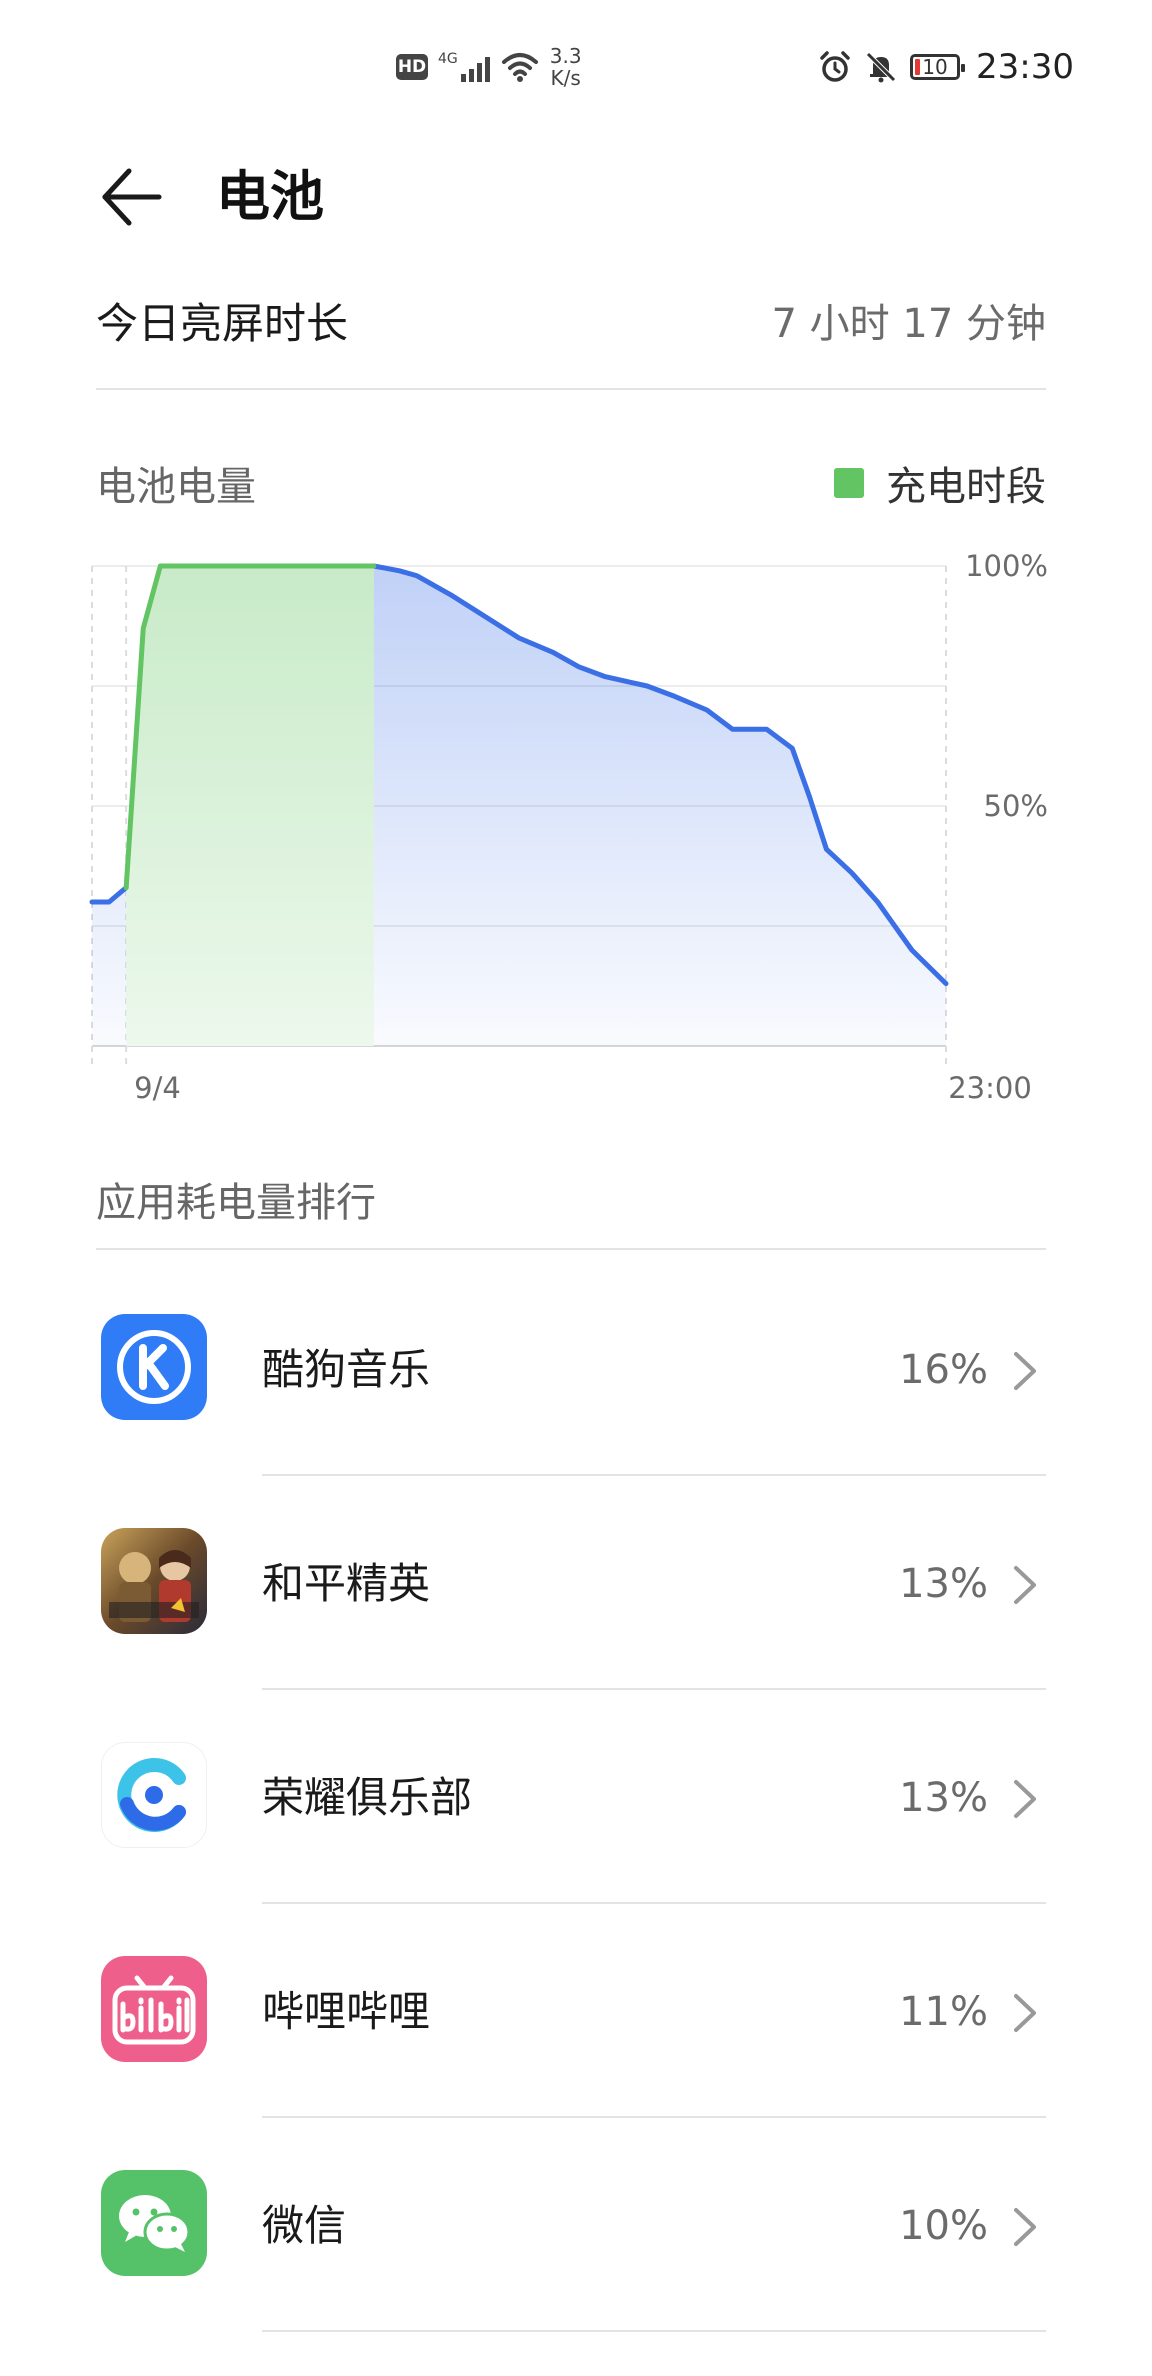  I want to click on x-tick-label: 9/4, so click(157, 1088).